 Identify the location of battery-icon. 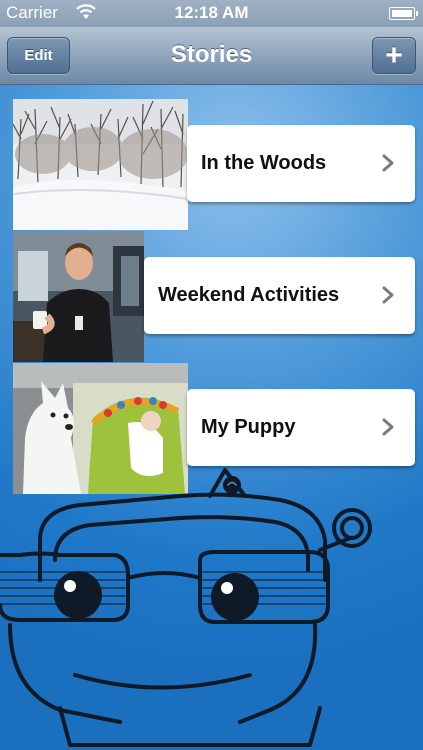
(403, 13).